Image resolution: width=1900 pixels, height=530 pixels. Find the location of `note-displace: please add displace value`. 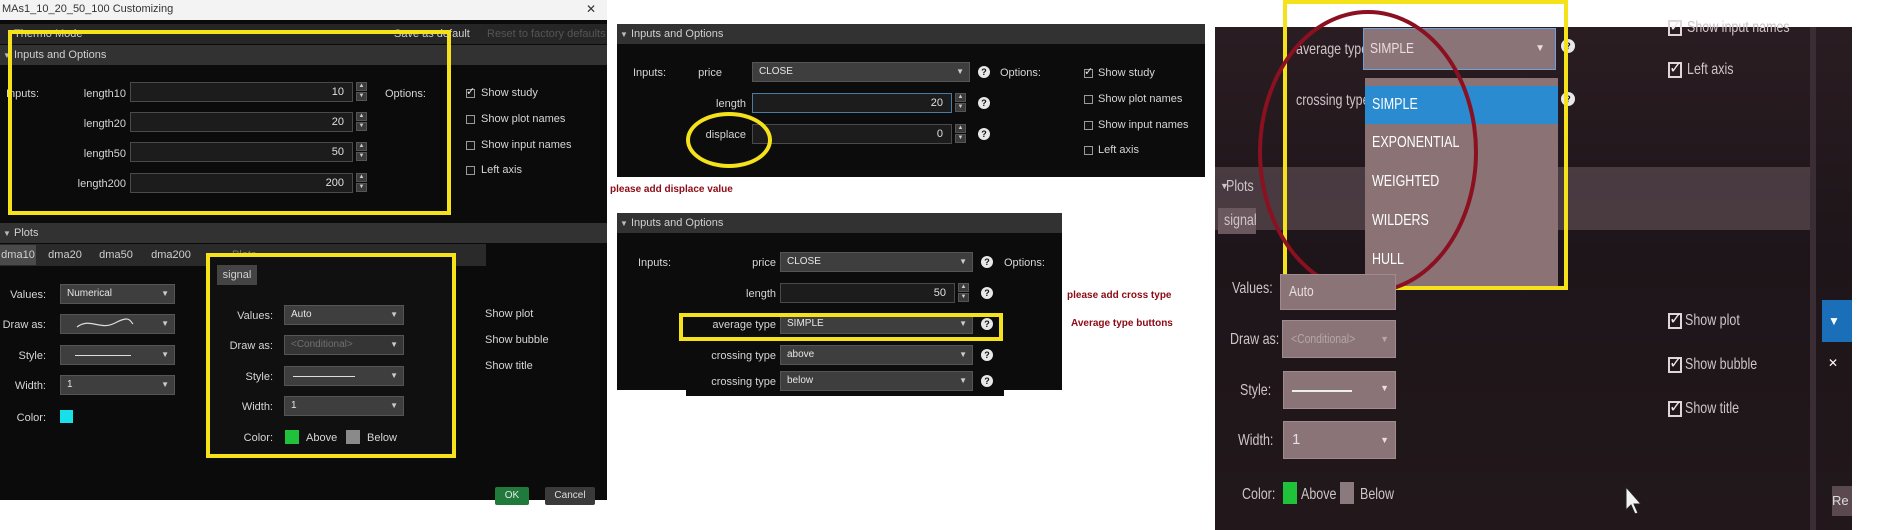

note-displace: please add displace value is located at coordinates (671, 189).